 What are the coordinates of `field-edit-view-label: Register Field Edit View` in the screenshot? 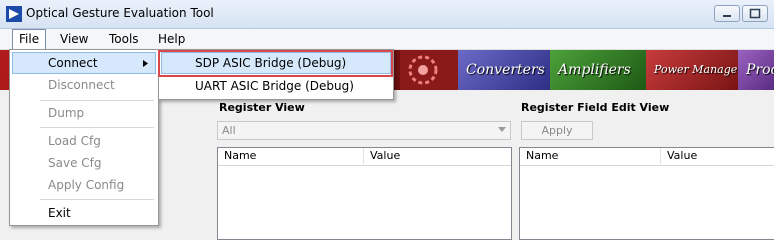 It's located at (595, 107).